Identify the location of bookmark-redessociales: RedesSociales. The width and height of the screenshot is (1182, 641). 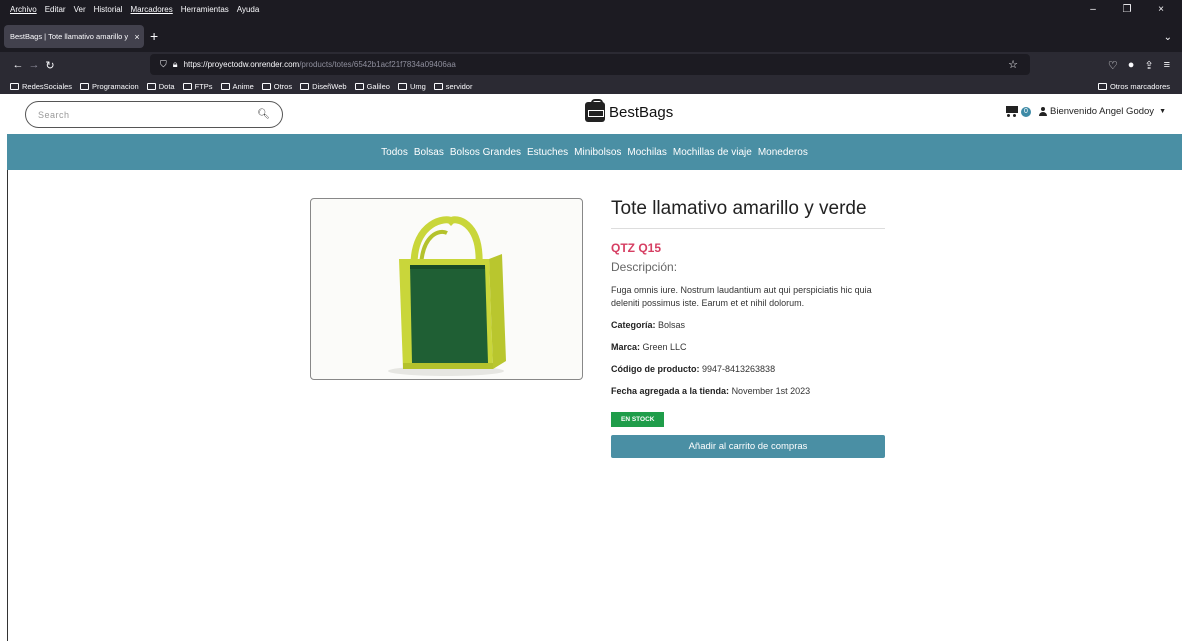
(41, 86).